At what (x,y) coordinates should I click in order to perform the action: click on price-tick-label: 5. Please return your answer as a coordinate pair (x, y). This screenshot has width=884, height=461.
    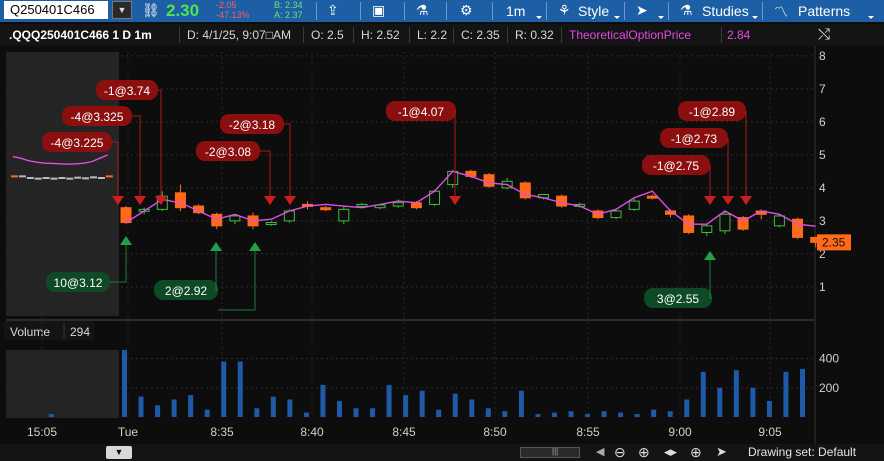
    Looking at the image, I should click on (822, 155).